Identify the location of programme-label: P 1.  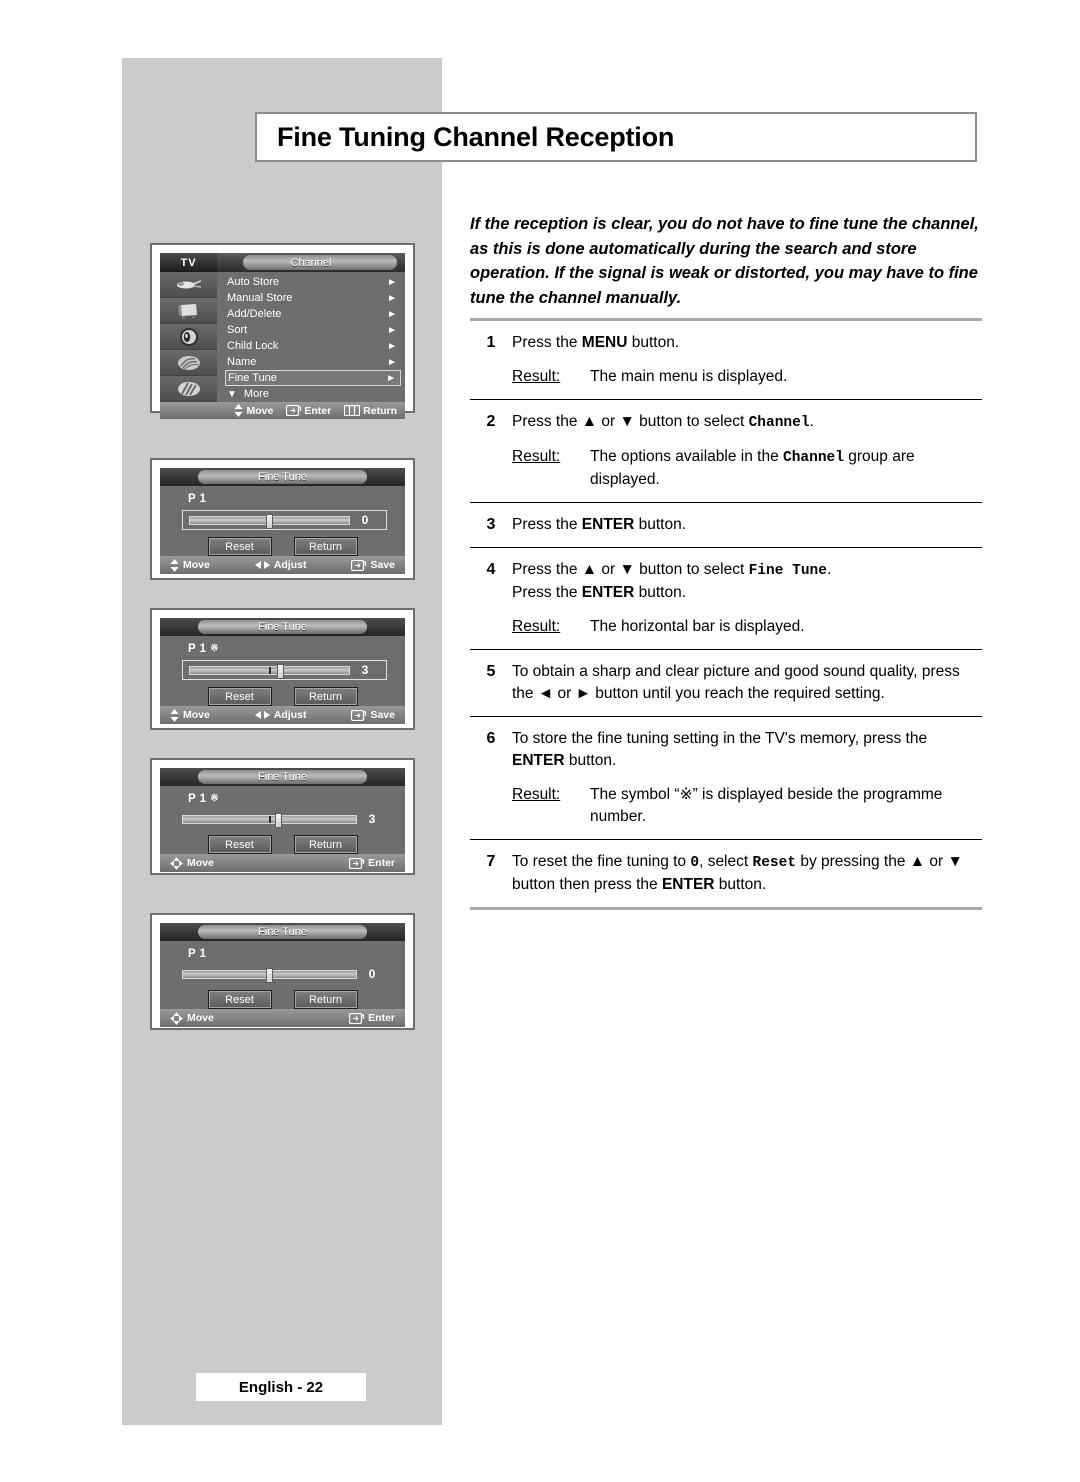
(296, 499).